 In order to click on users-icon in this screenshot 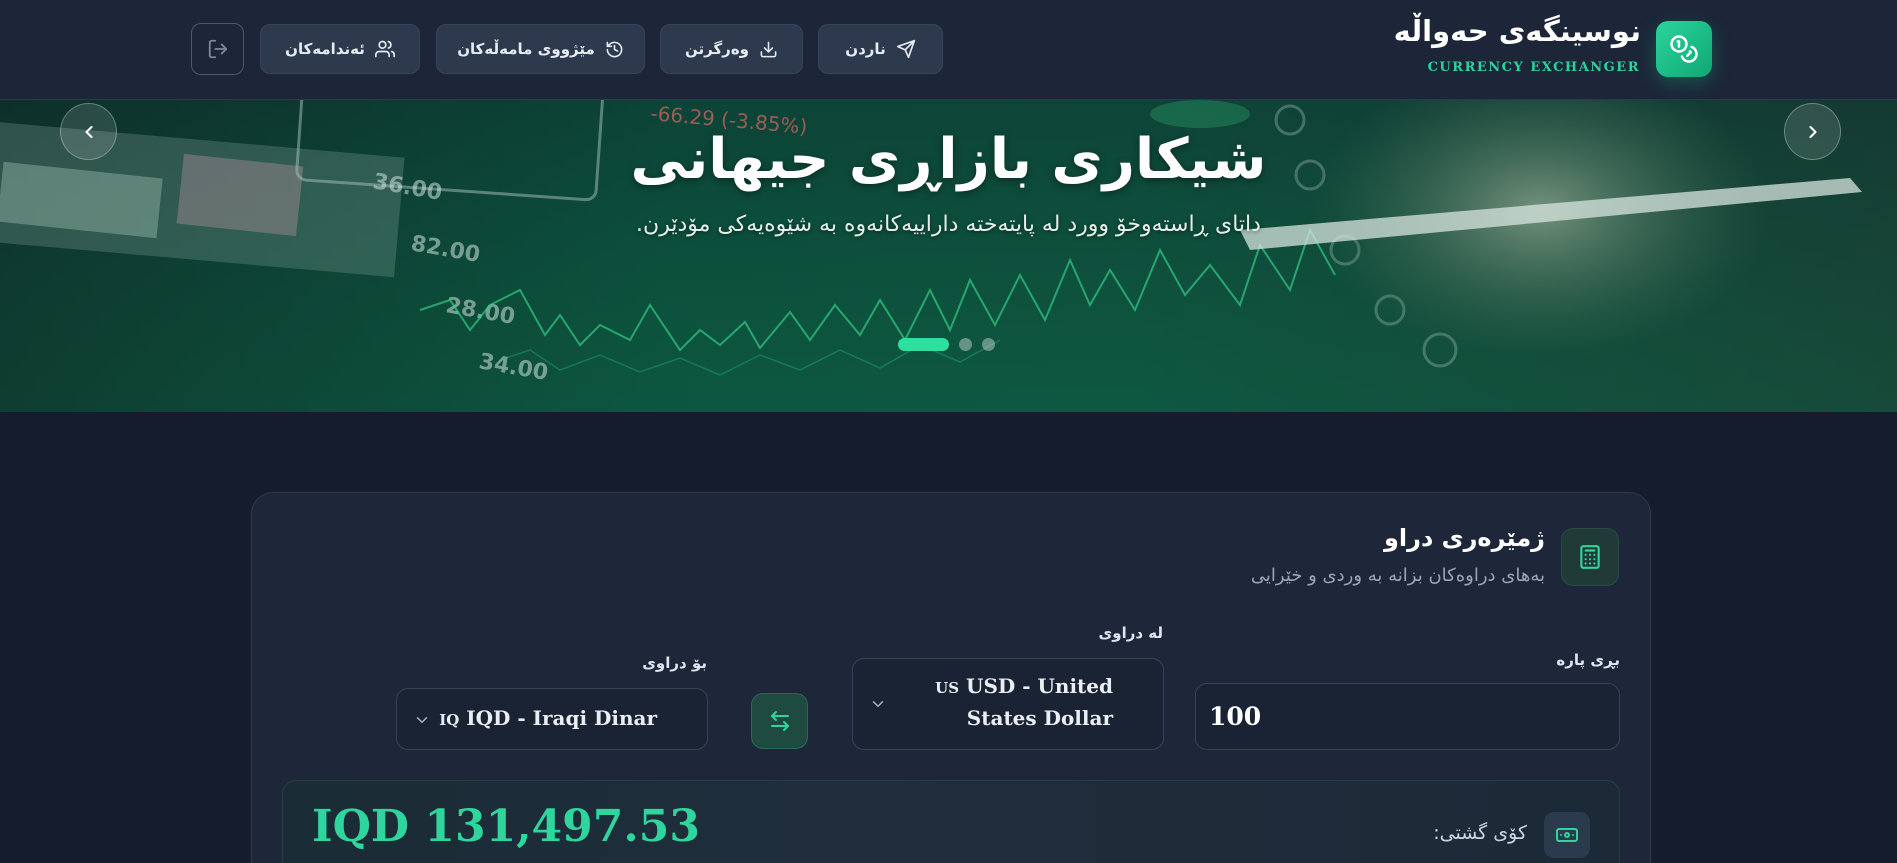, I will do `click(384, 49)`.